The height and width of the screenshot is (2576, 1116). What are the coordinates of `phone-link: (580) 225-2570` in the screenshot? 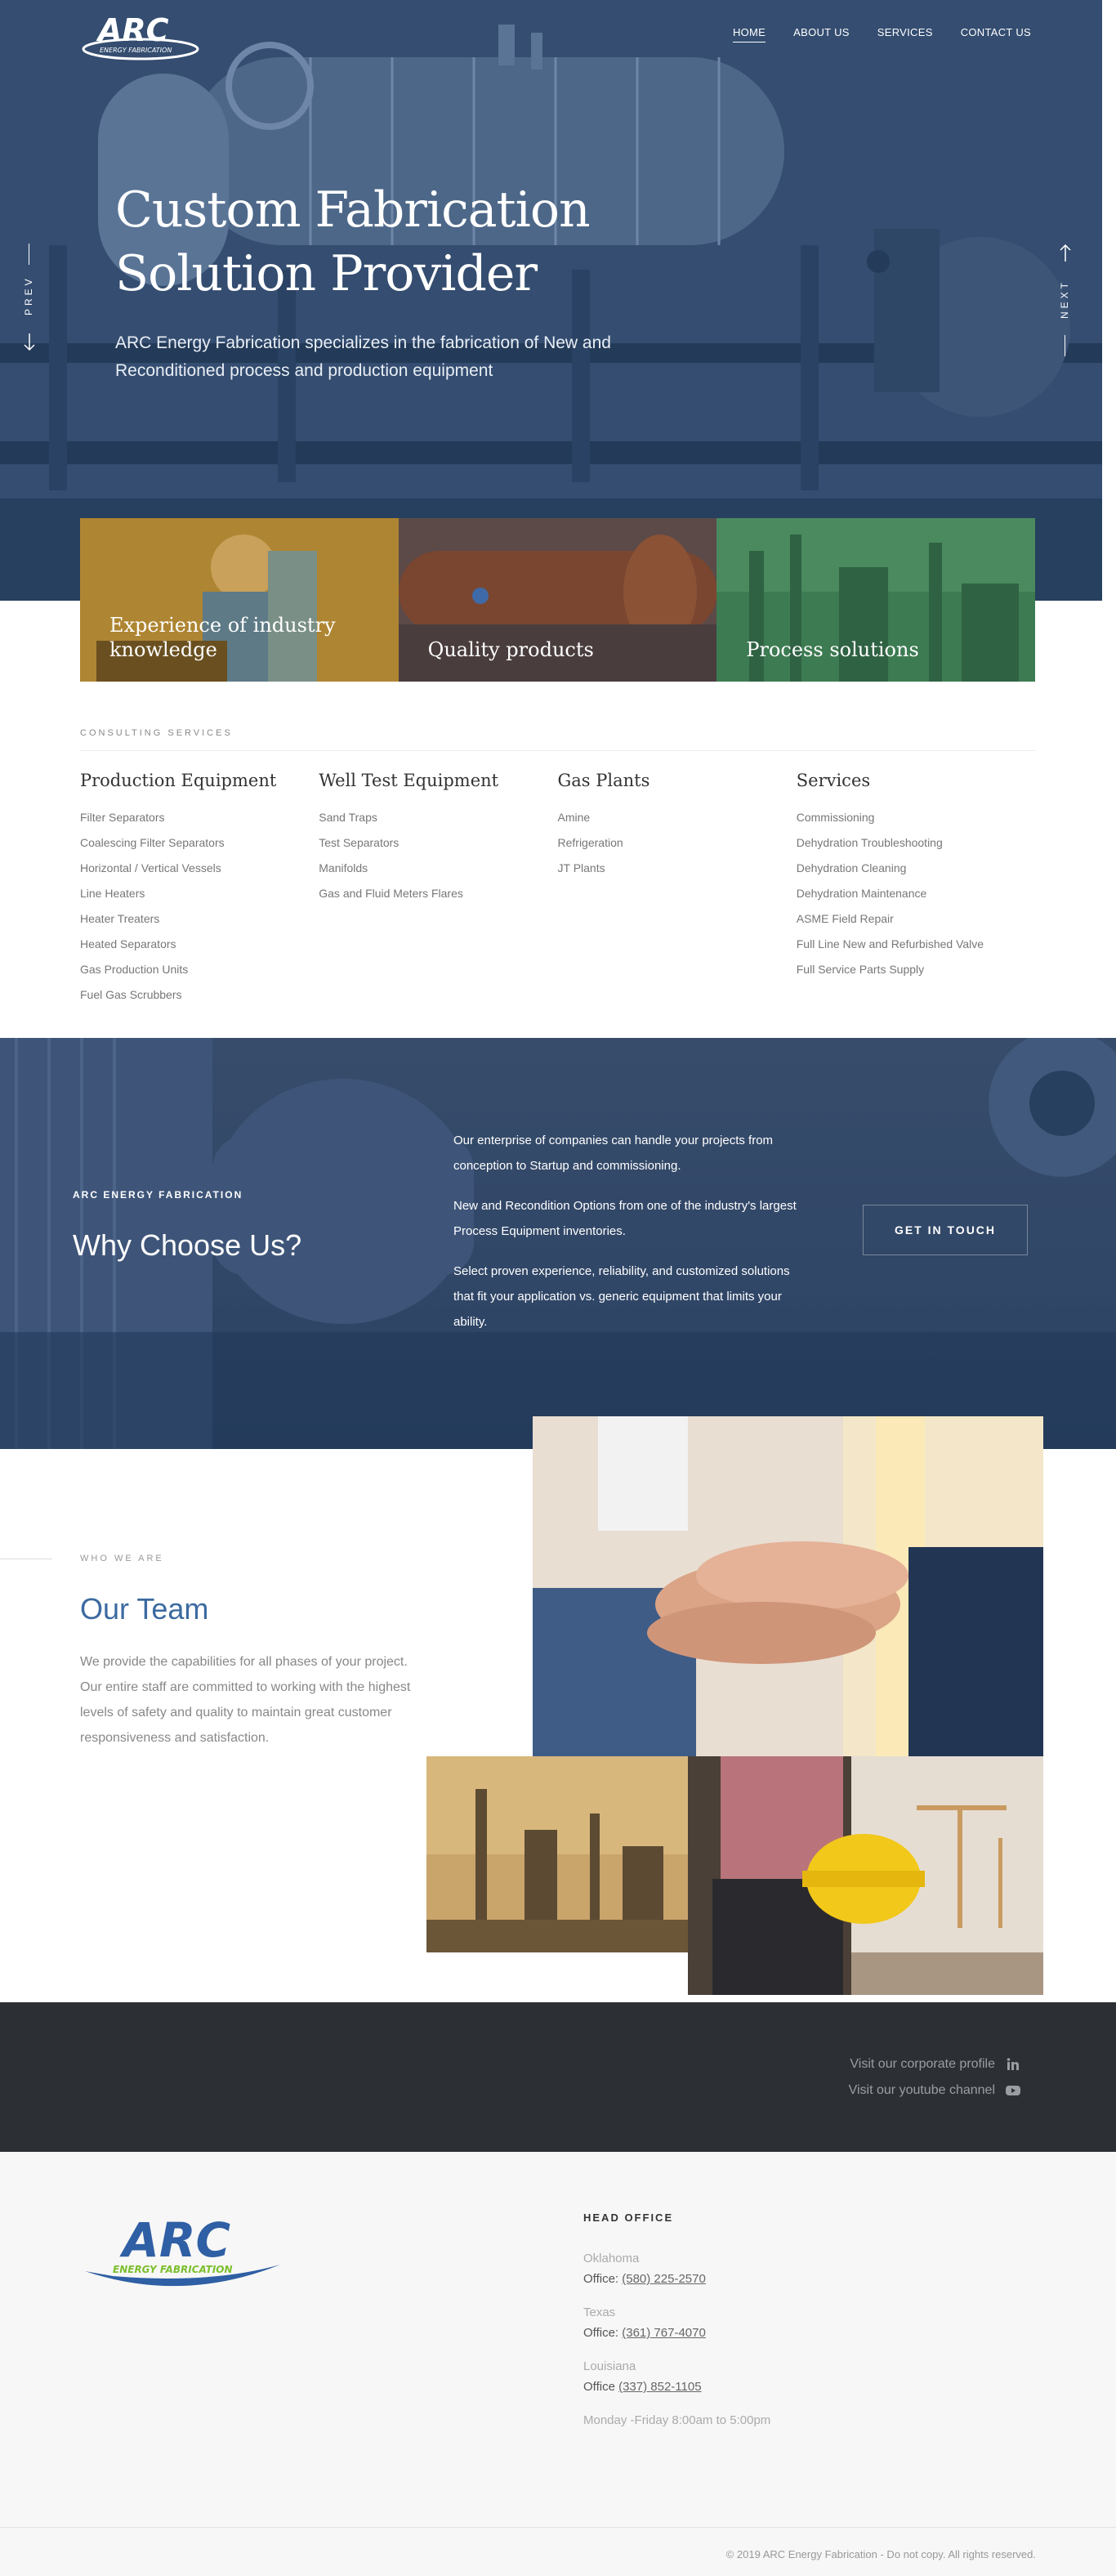 It's located at (664, 2279).